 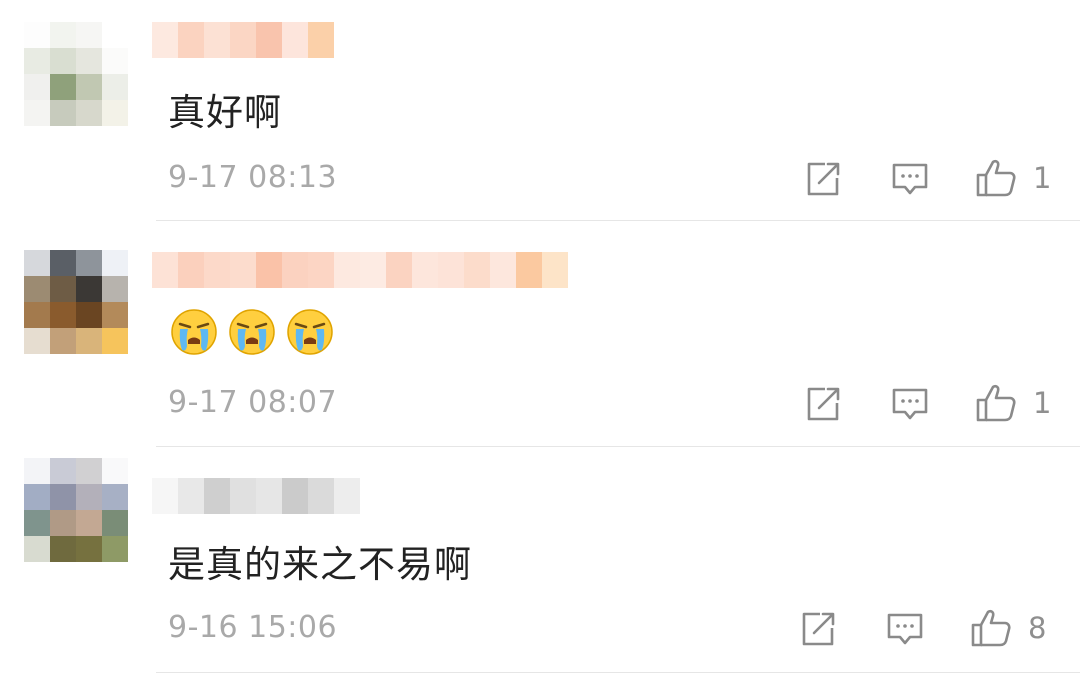 I want to click on comment-time: 9-16 15:06, so click(x=253, y=627).